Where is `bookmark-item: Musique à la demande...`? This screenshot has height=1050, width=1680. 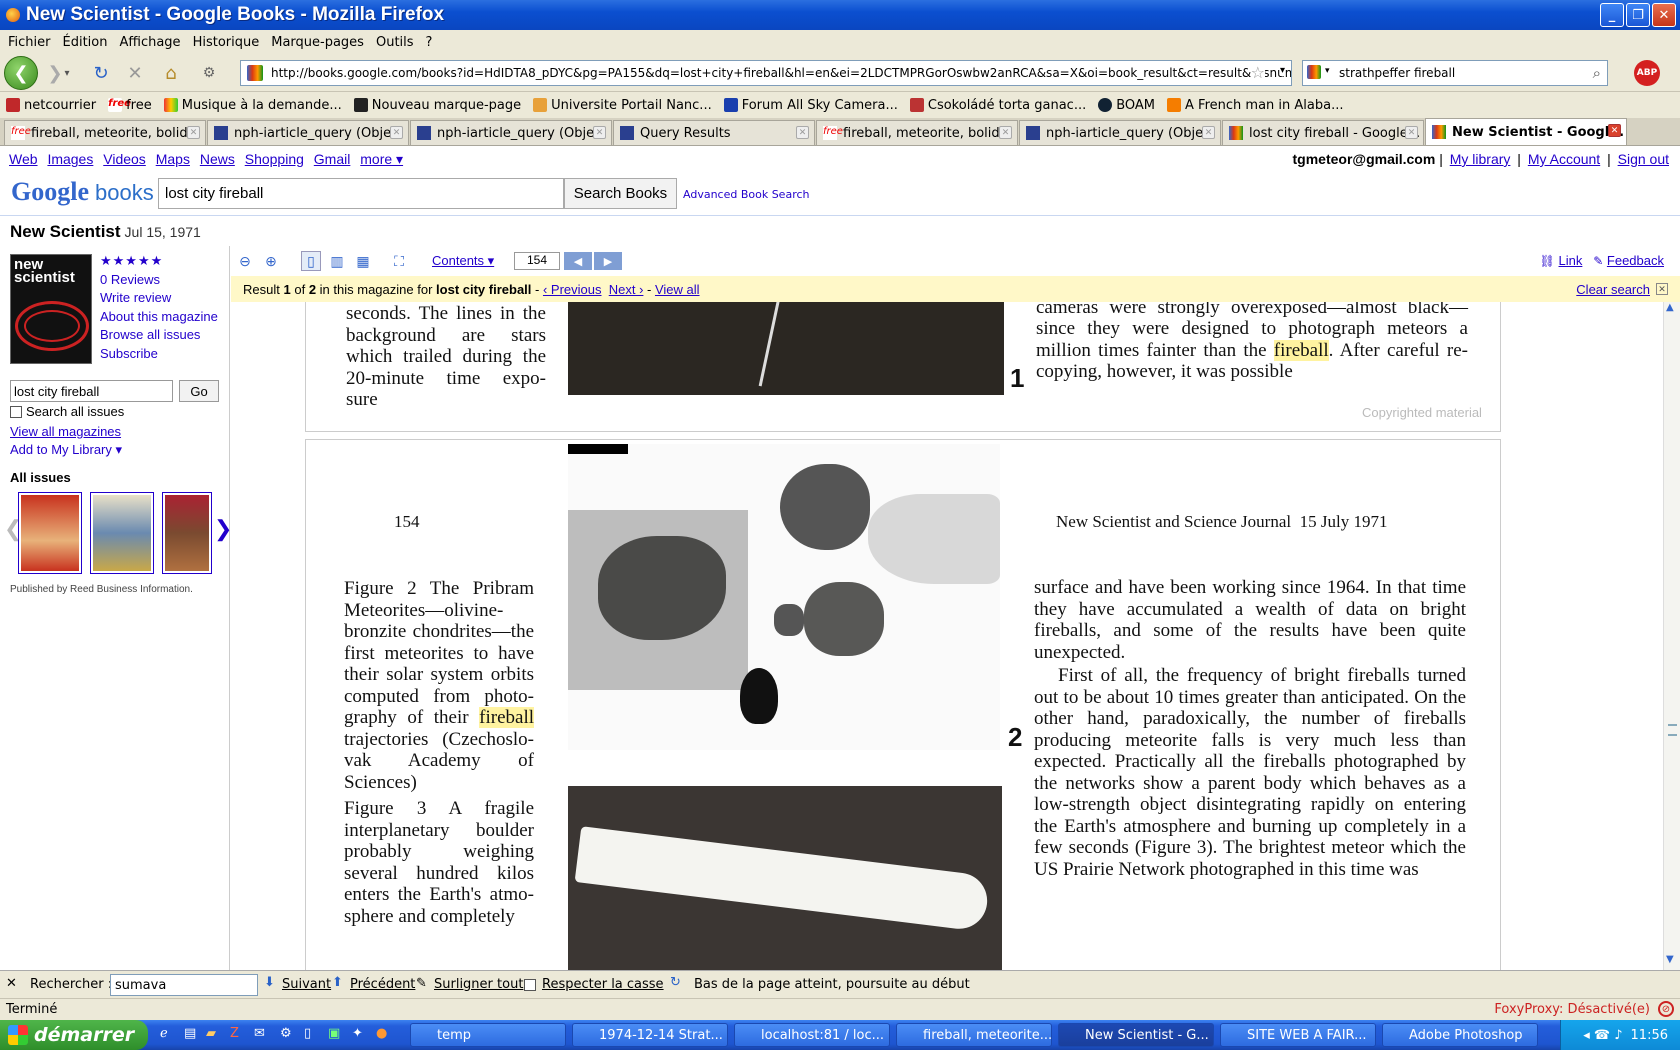 bookmark-item: Musique à la demande... is located at coordinates (253, 105).